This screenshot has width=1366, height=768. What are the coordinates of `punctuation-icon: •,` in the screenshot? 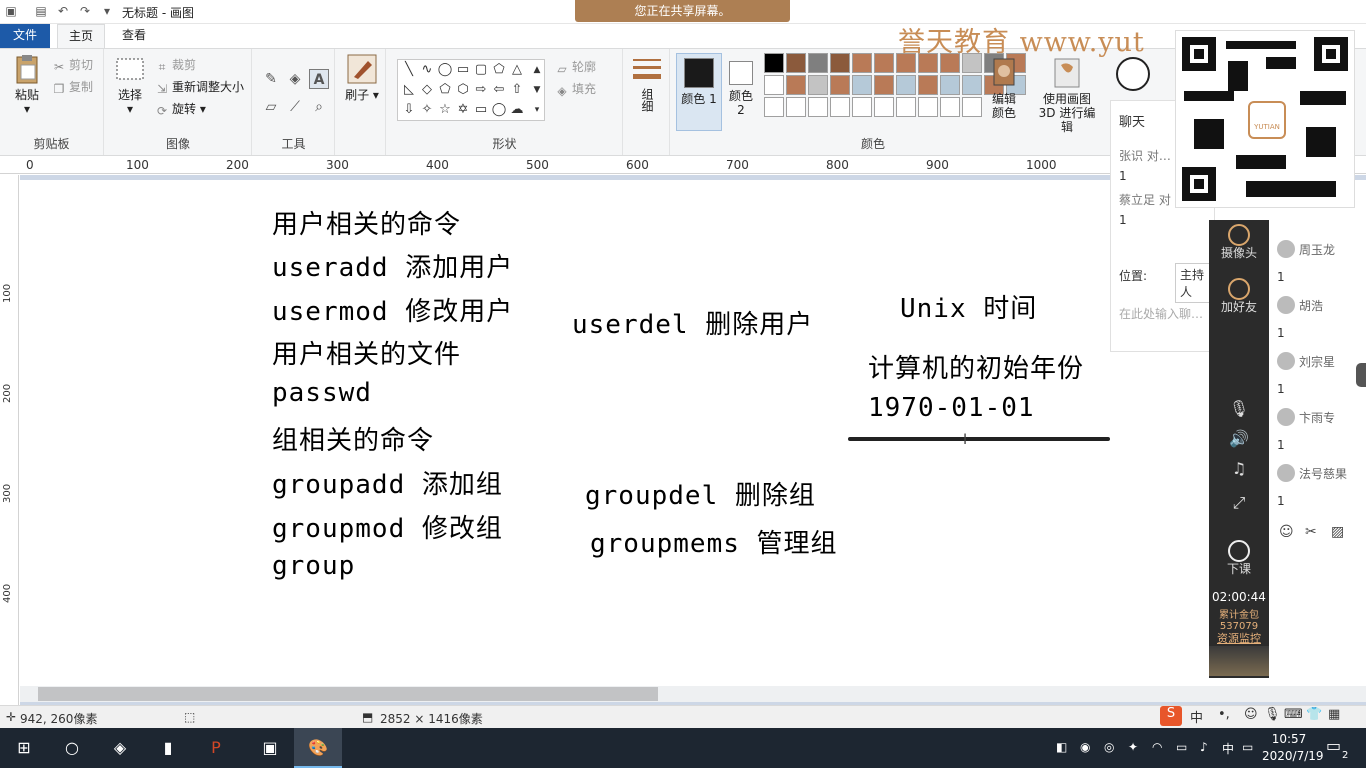 It's located at (1224, 714).